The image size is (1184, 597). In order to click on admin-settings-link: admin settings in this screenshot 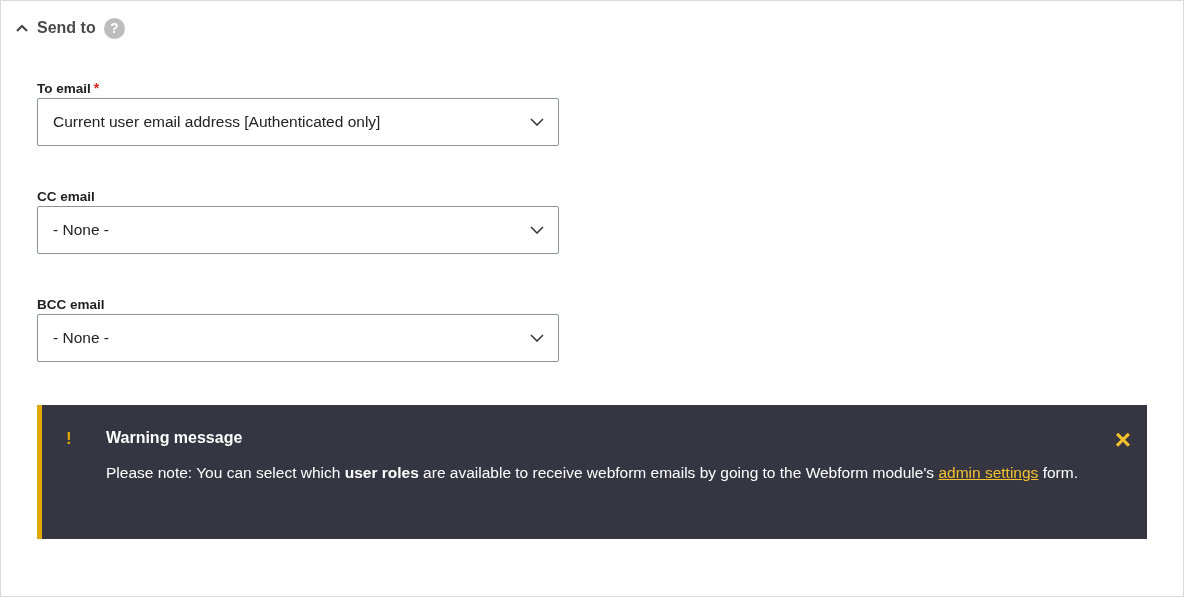, I will do `click(988, 472)`.